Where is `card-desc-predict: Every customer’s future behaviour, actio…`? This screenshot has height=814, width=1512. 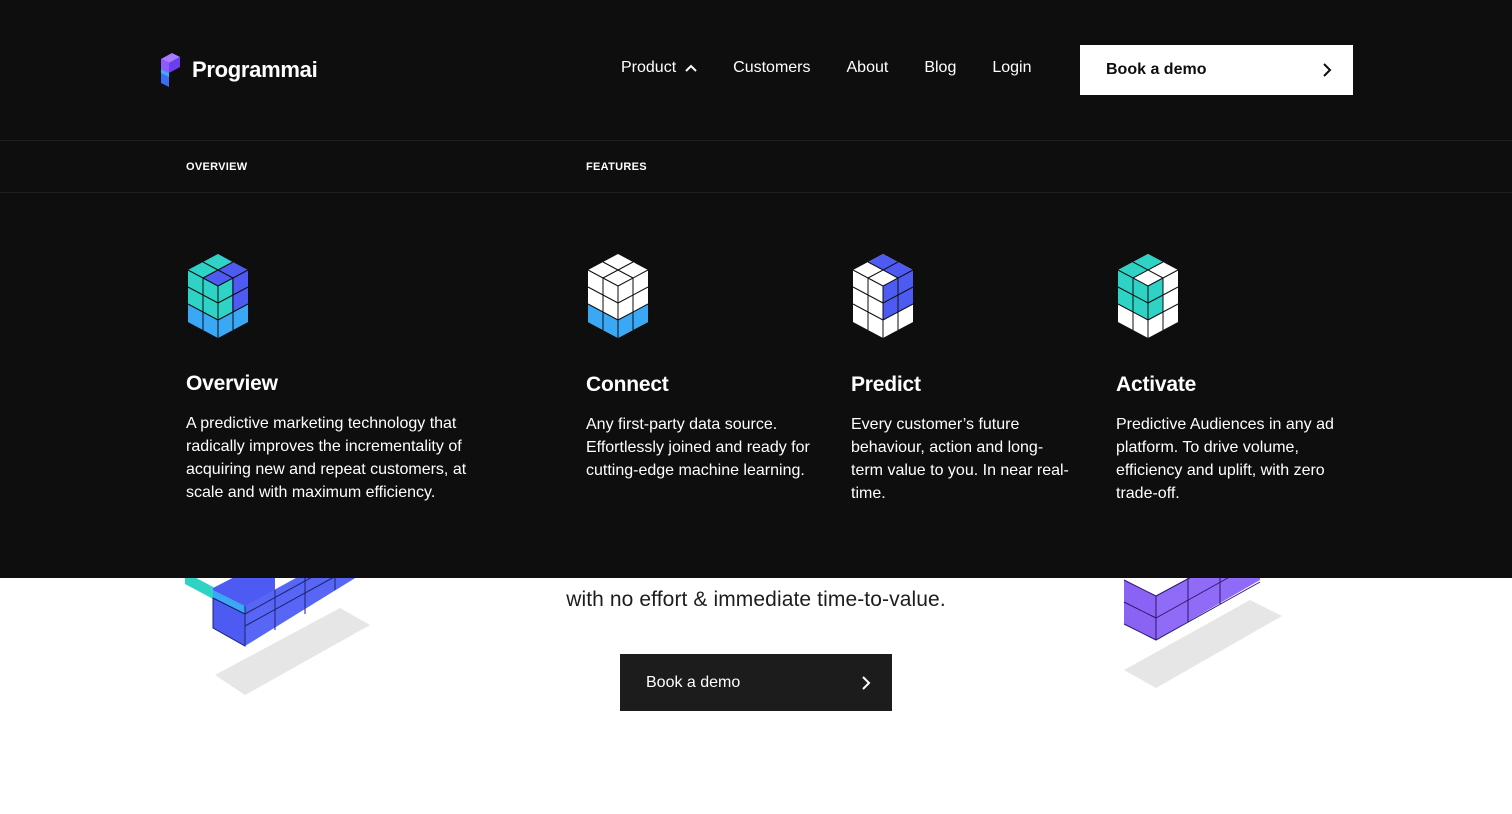 card-desc-predict: Every customer’s future behaviour, actio… is located at coordinates (960, 459).